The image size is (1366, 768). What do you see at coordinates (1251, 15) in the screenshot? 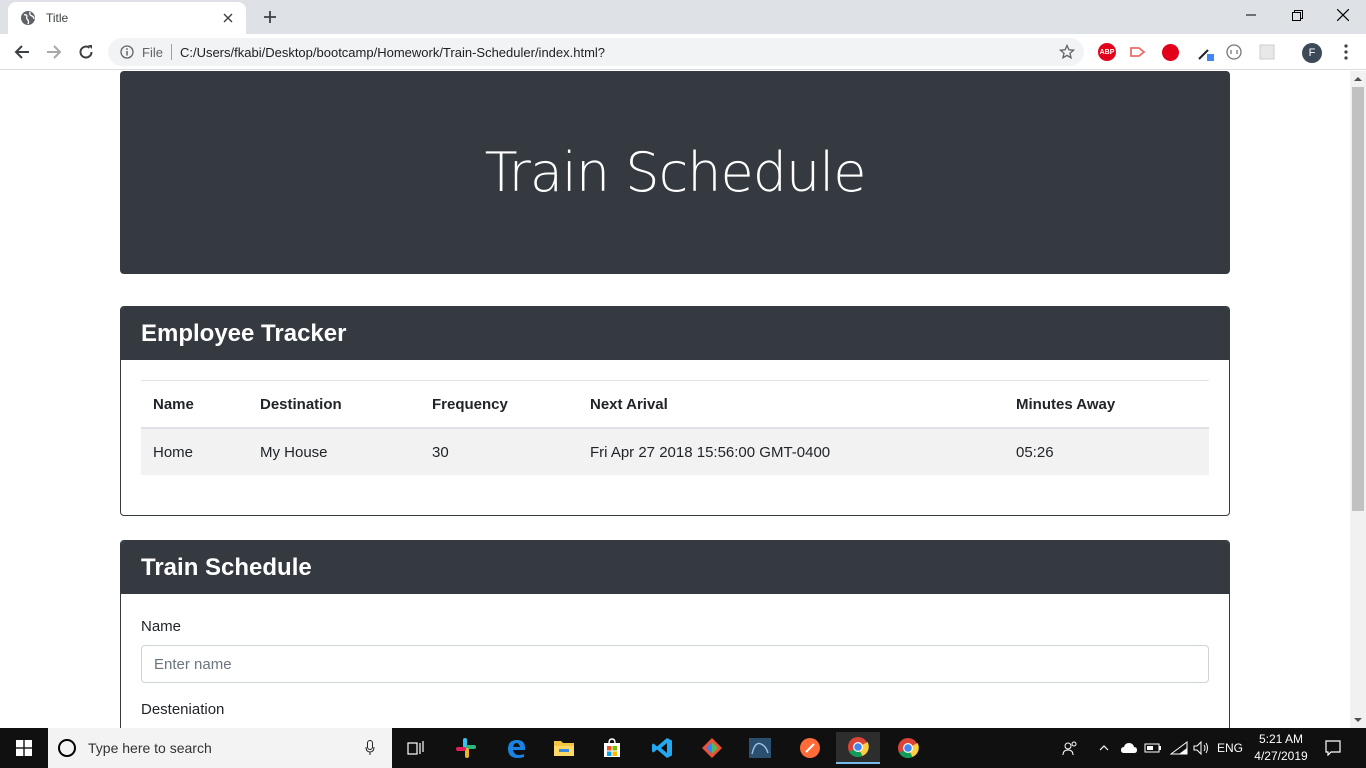
I see `minimize-button` at bounding box center [1251, 15].